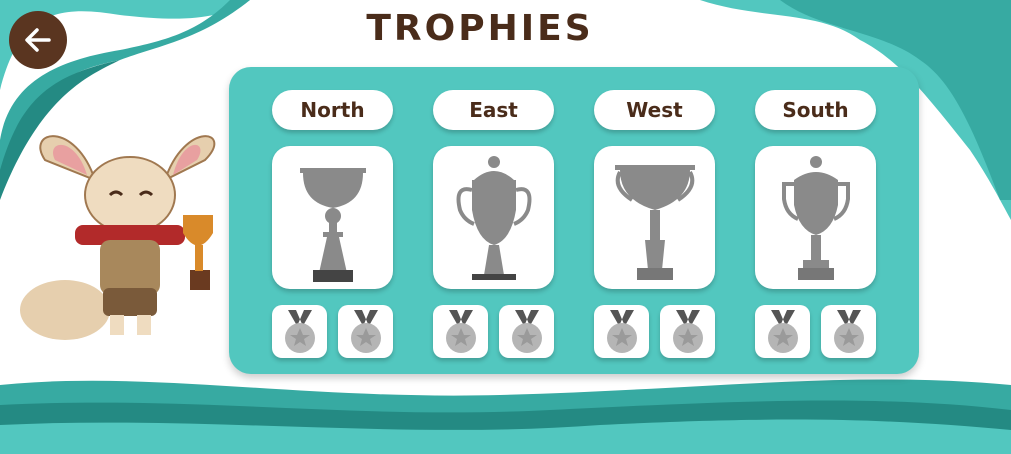 The width and height of the screenshot is (1011, 454). Describe the element at coordinates (815, 110) in the screenshot. I see `region-label: South` at that location.